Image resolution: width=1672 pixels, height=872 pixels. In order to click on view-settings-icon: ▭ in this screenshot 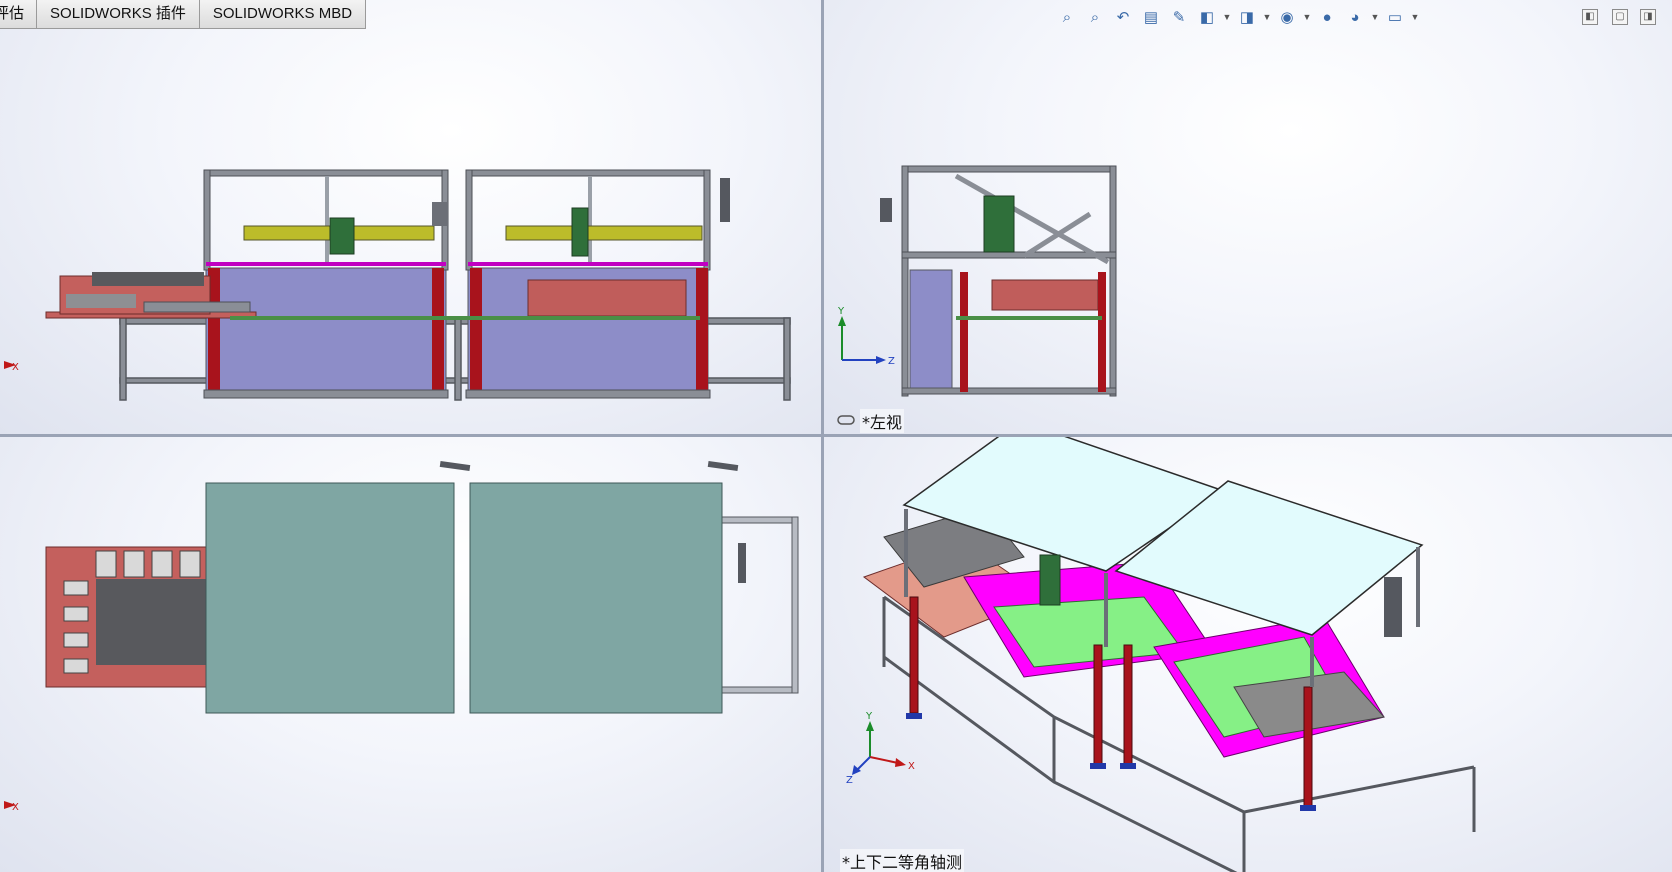, I will do `click(1395, 17)`.